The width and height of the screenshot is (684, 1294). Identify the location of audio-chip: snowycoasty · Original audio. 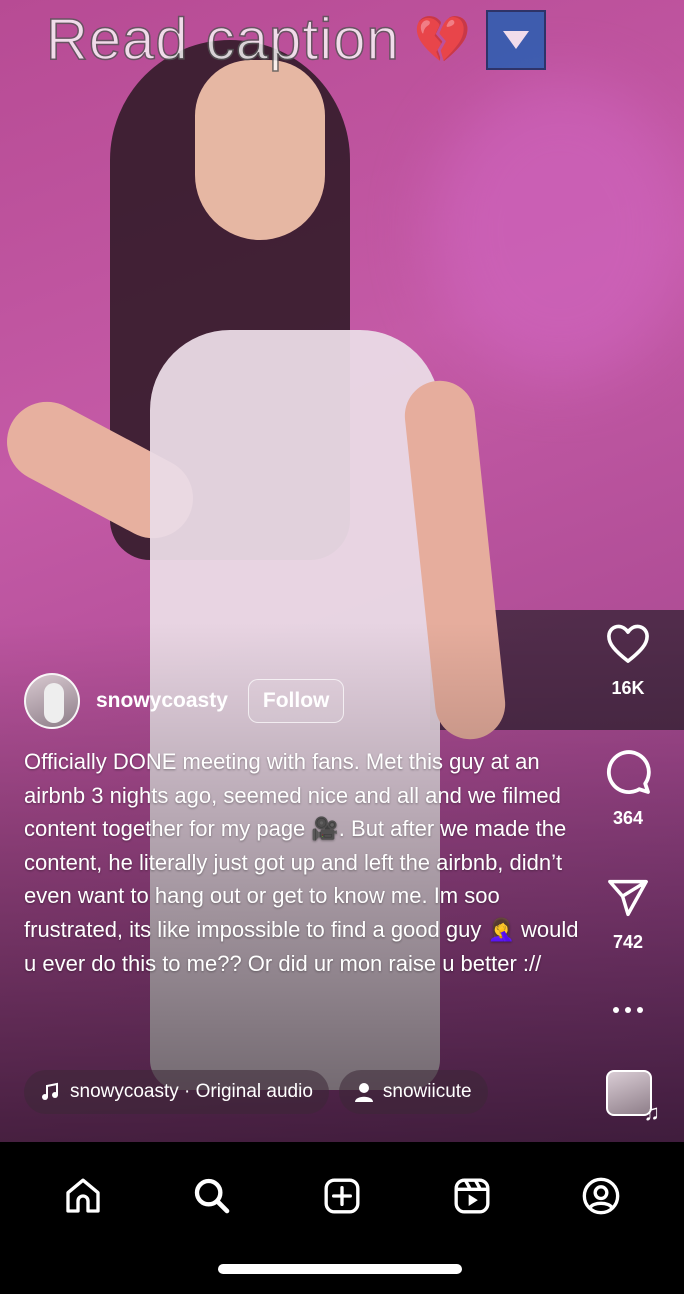
(176, 1092).